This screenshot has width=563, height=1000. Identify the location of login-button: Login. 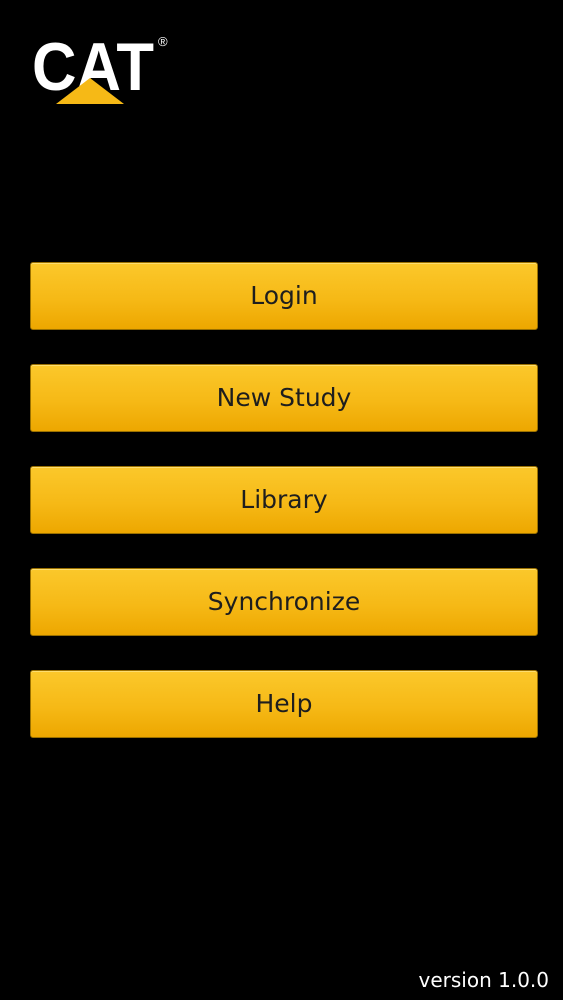
(284, 296).